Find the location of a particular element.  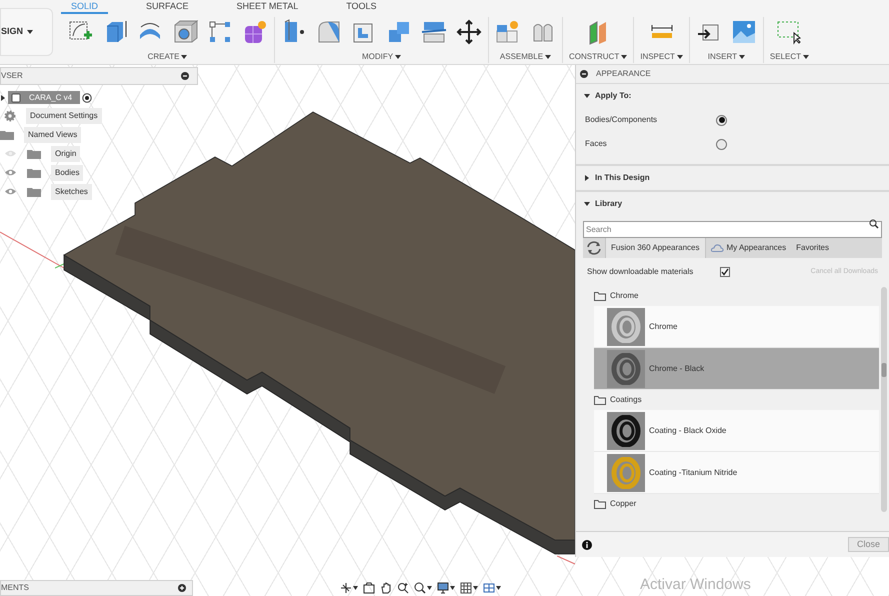

tree-item-label: Origin is located at coordinates (65, 154).